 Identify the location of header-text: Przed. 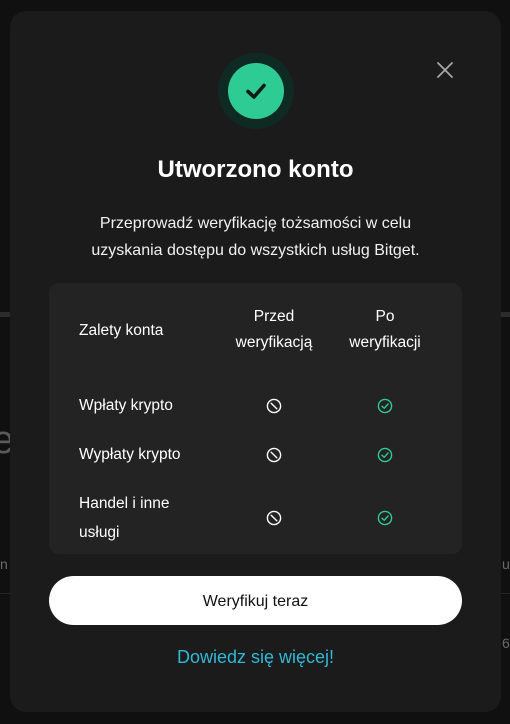
(274, 316).